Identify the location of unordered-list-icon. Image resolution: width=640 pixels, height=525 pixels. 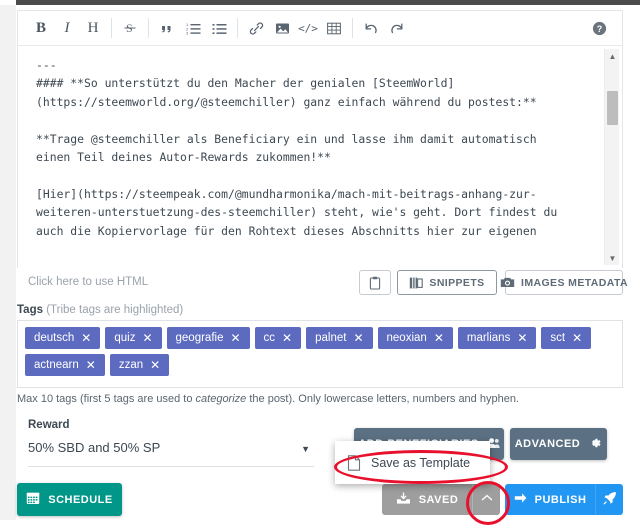
(219, 28).